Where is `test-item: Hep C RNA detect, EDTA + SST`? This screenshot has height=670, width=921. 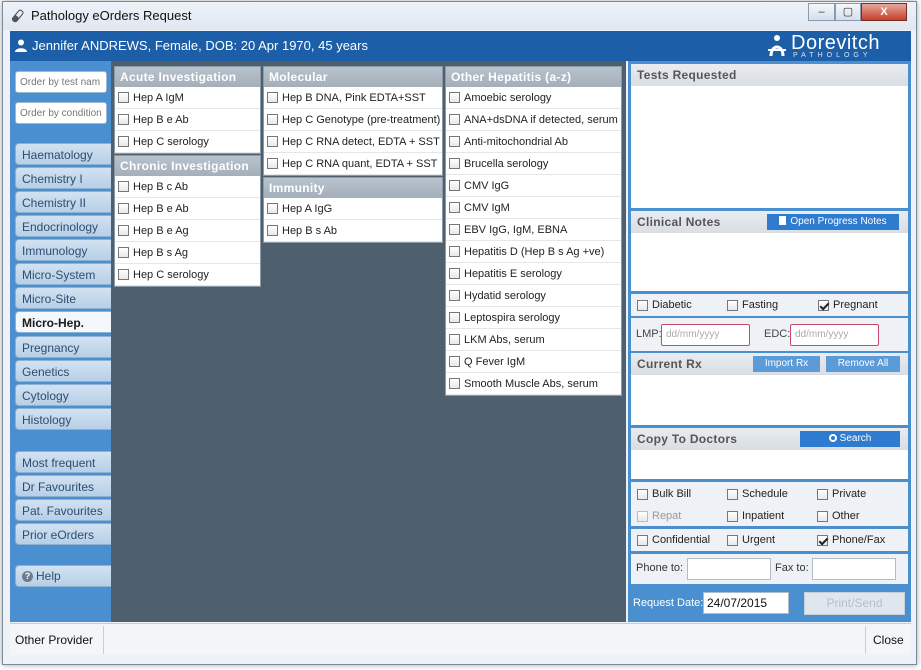
test-item: Hep C RNA detect, EDTA + SST is located at coordinates (353, 142).